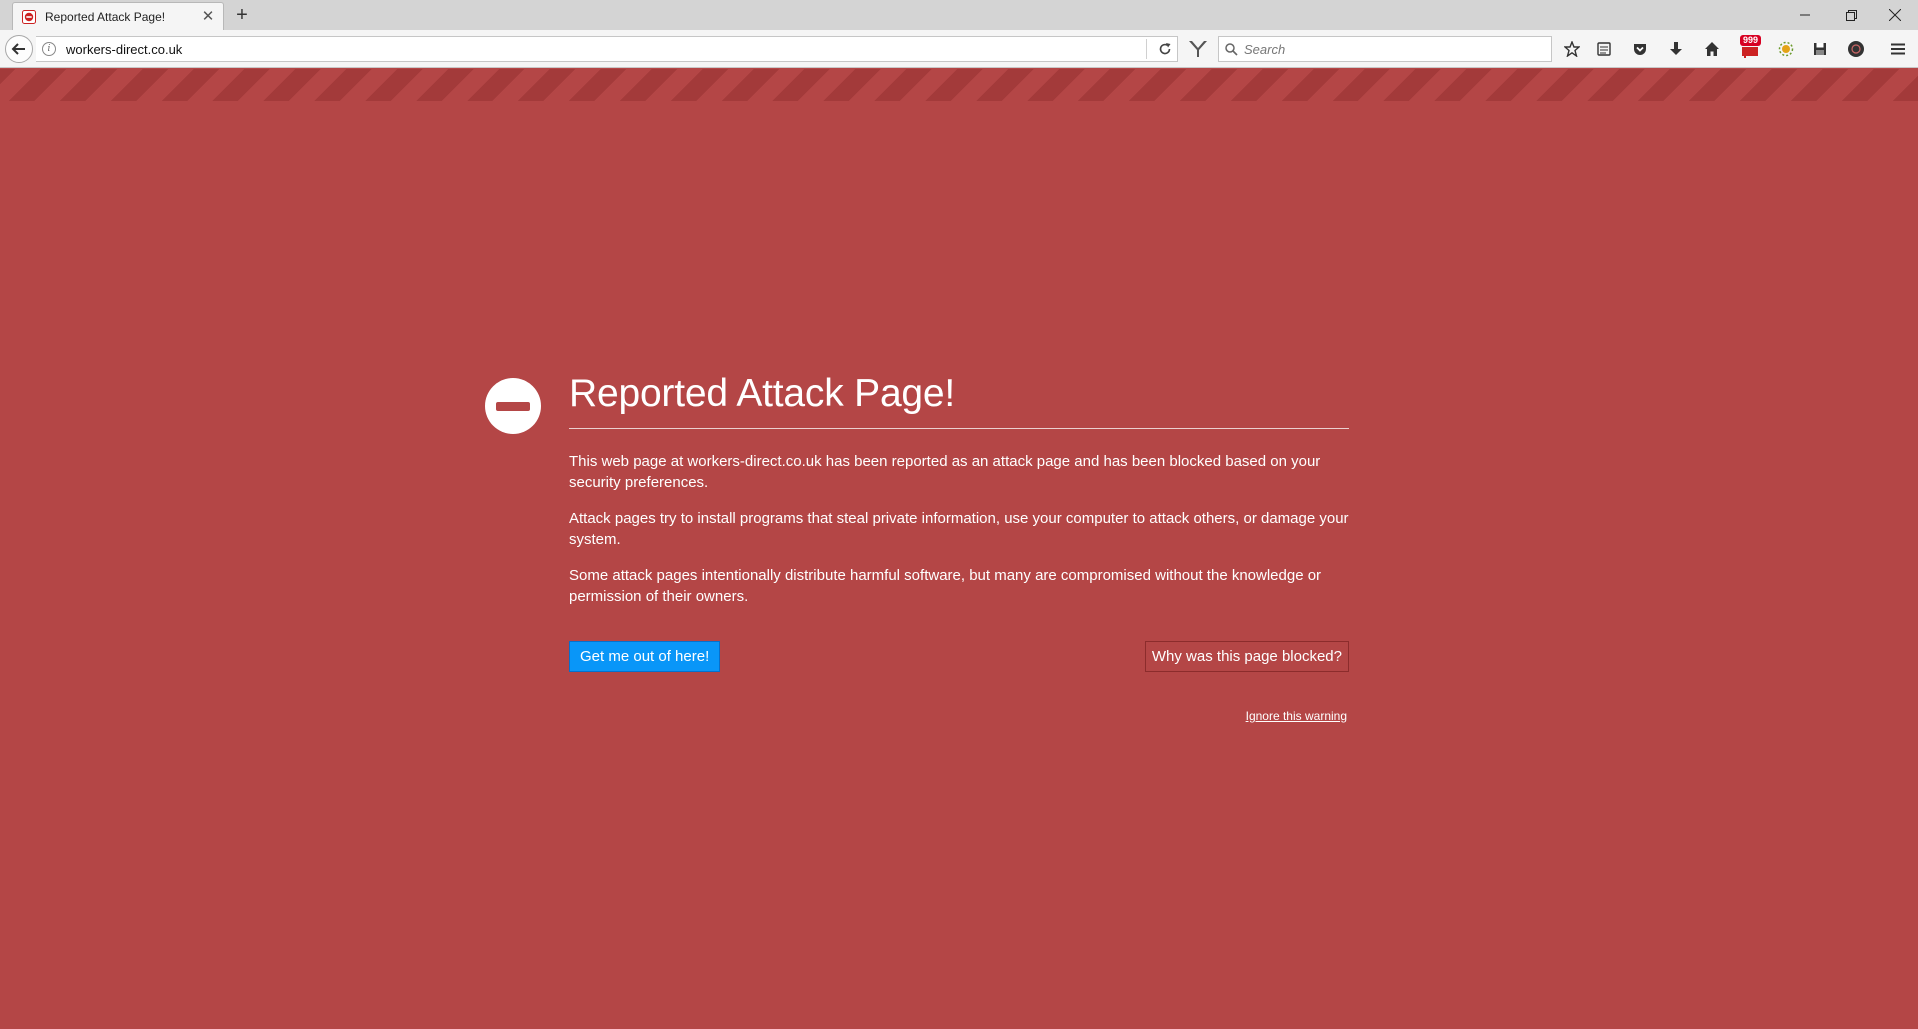 Image resolution: width=1918 pixels, height=1029 pixels. I want to click on home-icon, so click(1712, 49).